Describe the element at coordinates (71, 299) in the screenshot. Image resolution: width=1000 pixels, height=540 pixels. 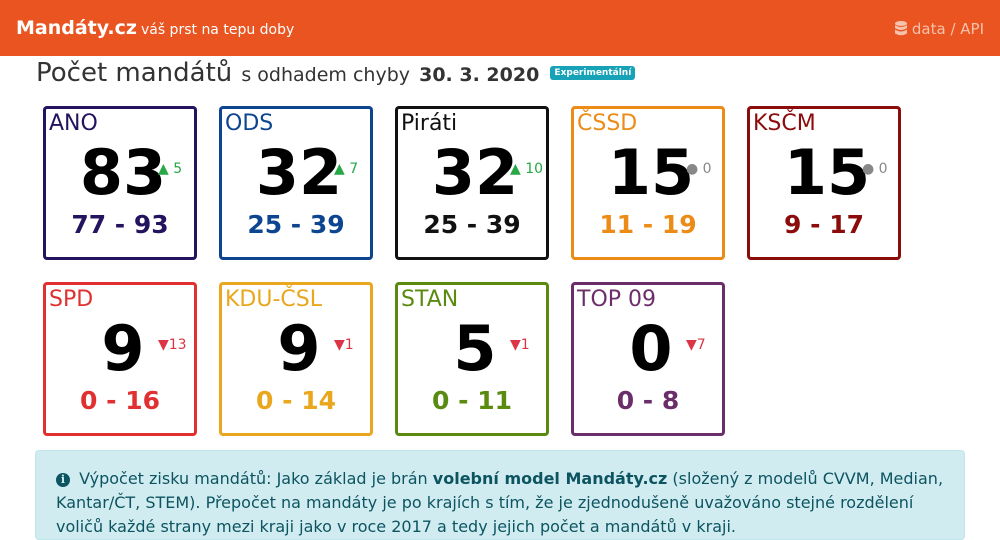
I see `party-name: SPD` at that location.